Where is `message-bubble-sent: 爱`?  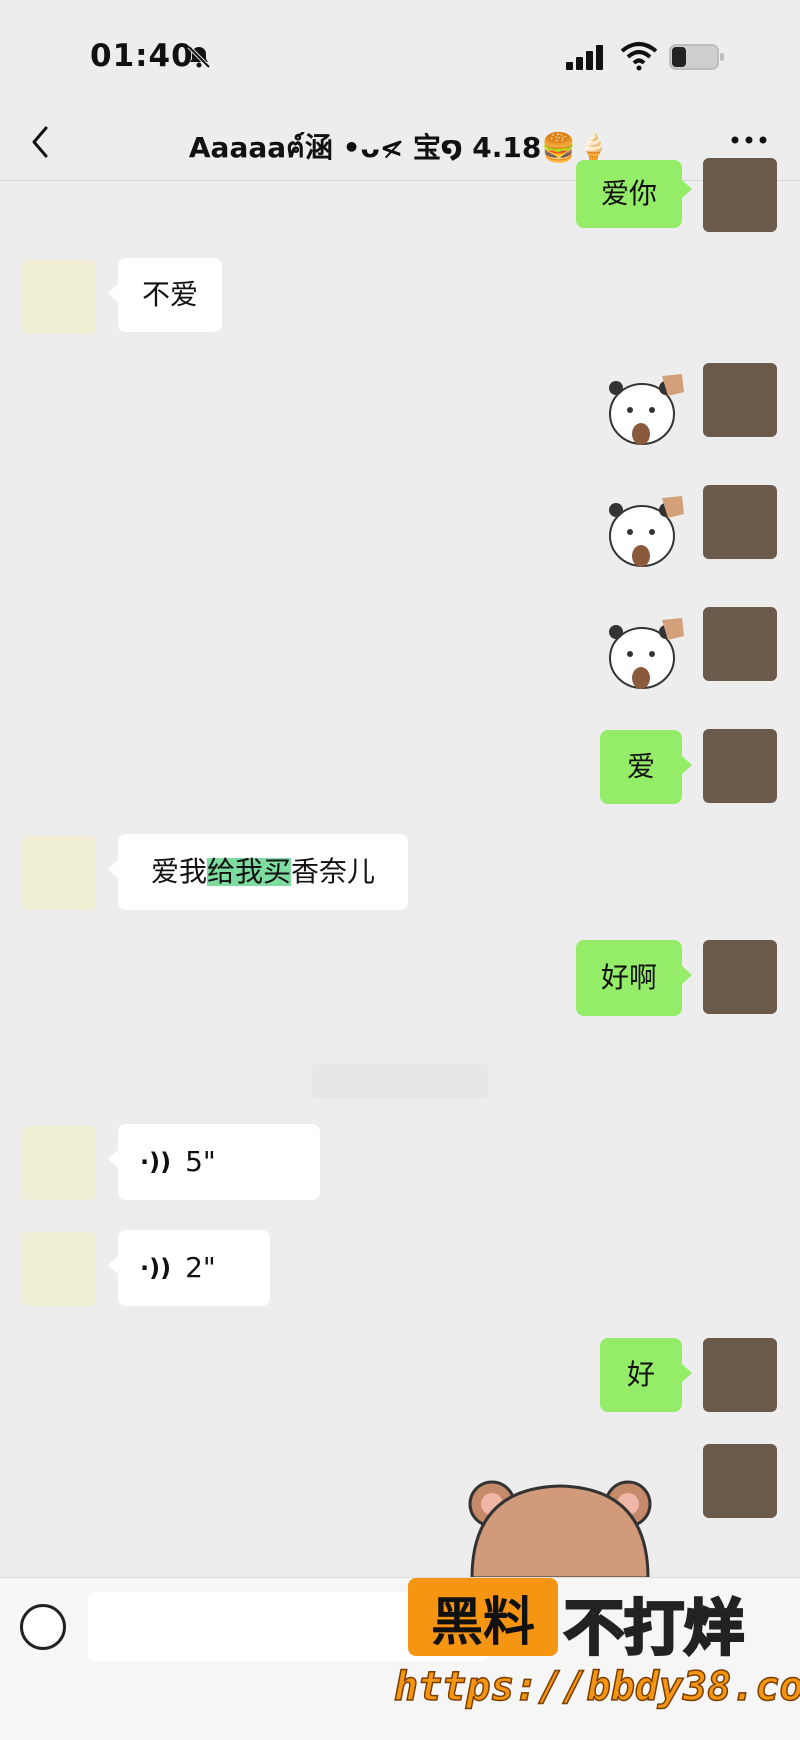 message-bubble-sent: 爱 is located at coordinates (641, 767).